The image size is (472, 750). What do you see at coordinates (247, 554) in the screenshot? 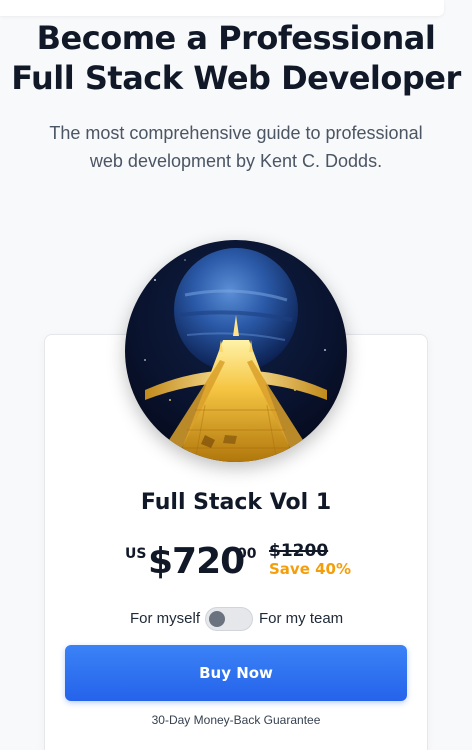
I see `price-cents: 00` at bounding box center [247, 554].